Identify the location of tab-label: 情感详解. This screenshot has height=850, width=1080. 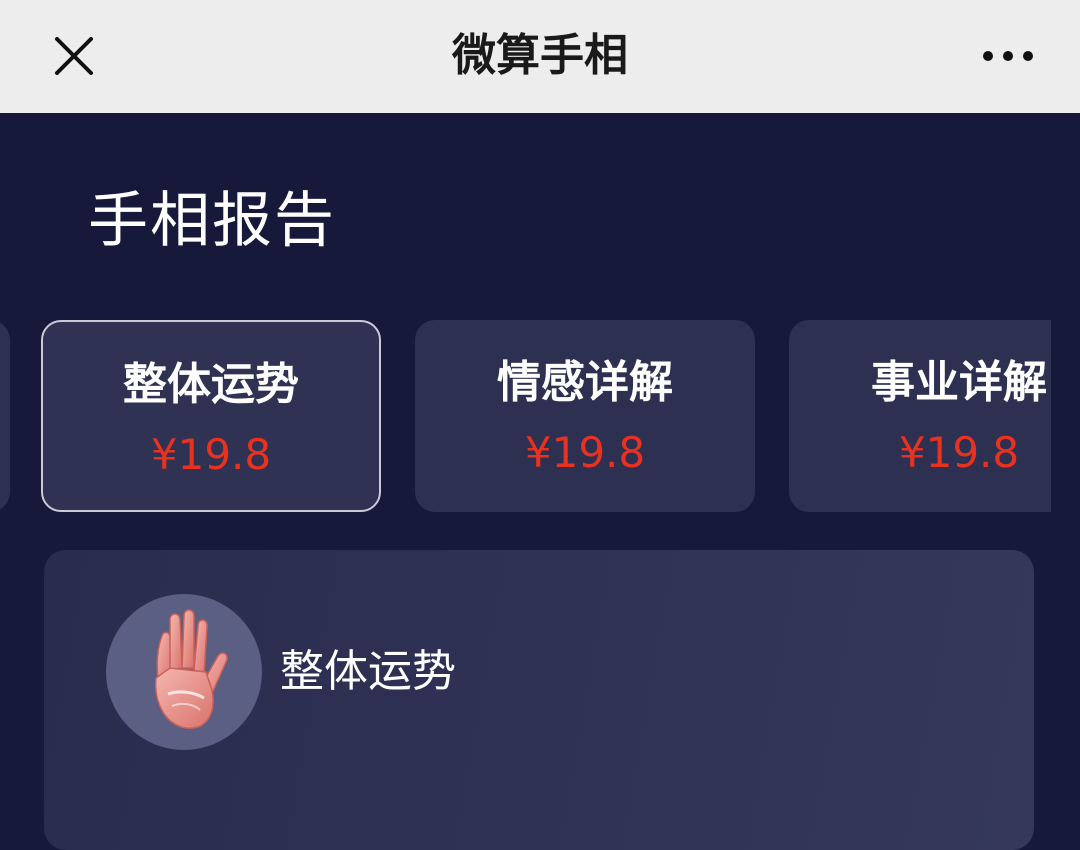
(585, 382).